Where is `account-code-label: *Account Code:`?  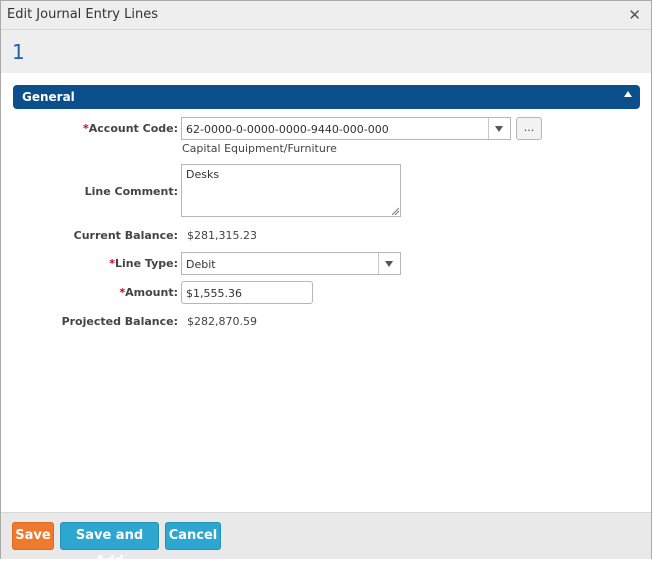
account-code-label: *Account Code: is located at coordinates (130, 128).